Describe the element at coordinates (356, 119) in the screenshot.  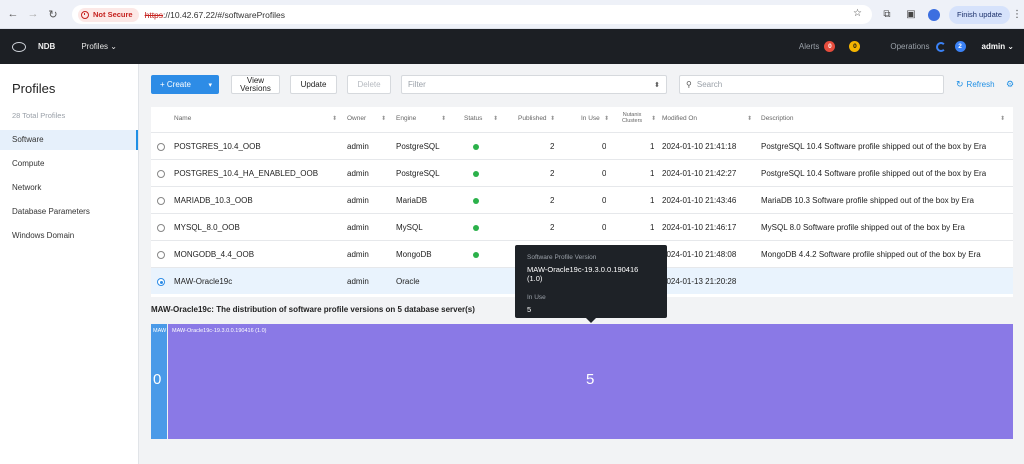
I see `col-header-owner: Owner` at that location.